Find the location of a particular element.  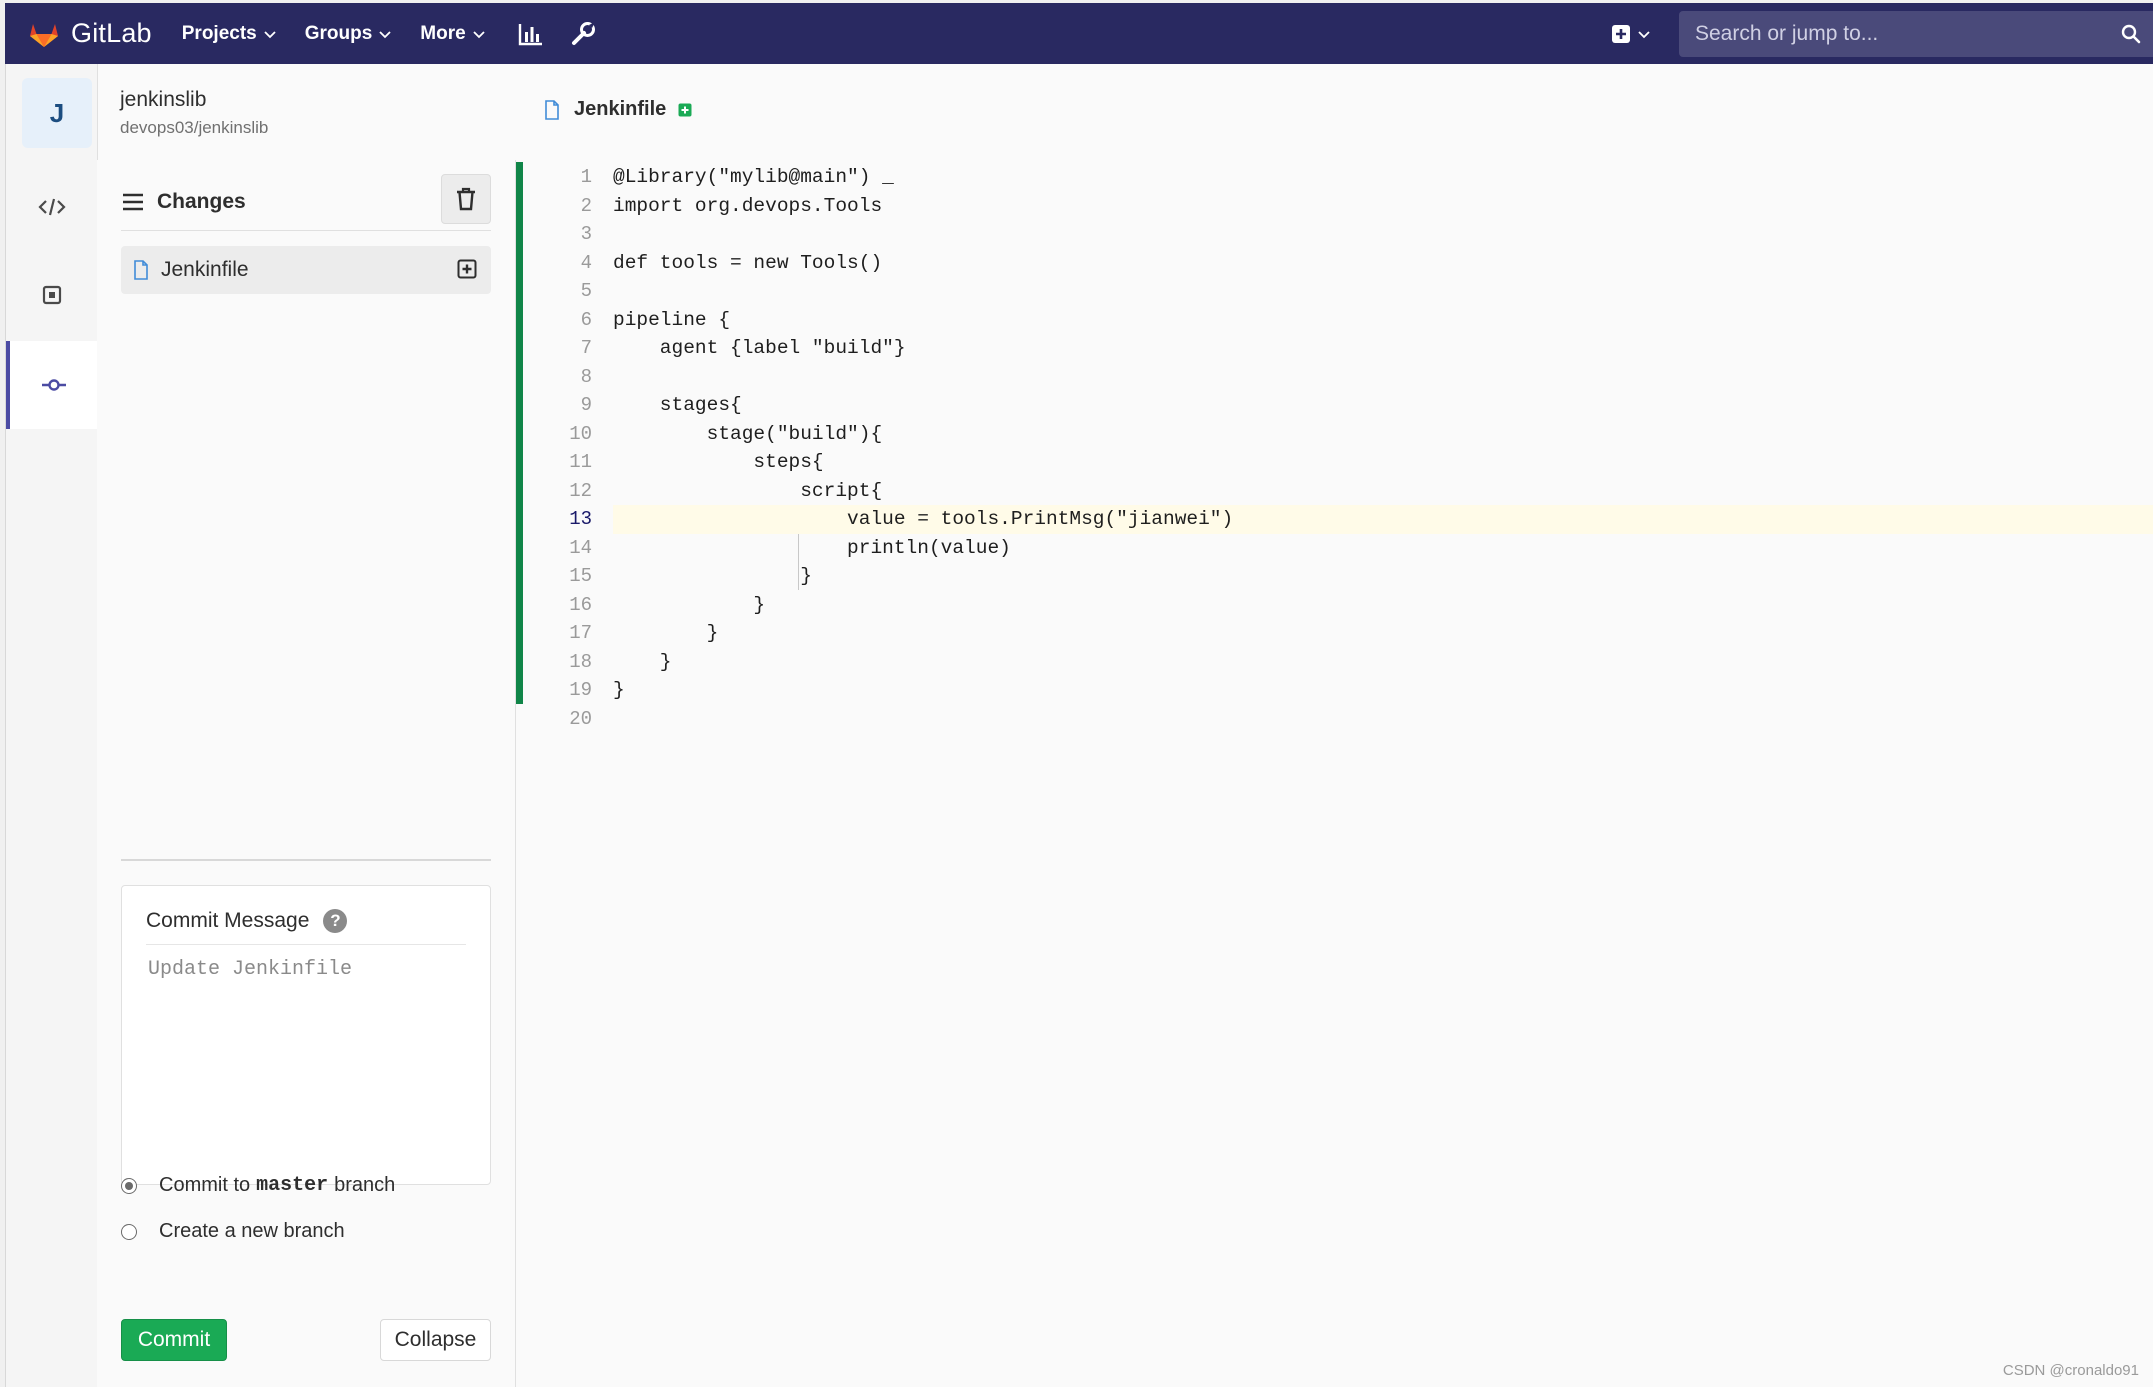

code-text: @Library("mylib@main") _ is located at coordinates (753, 177).